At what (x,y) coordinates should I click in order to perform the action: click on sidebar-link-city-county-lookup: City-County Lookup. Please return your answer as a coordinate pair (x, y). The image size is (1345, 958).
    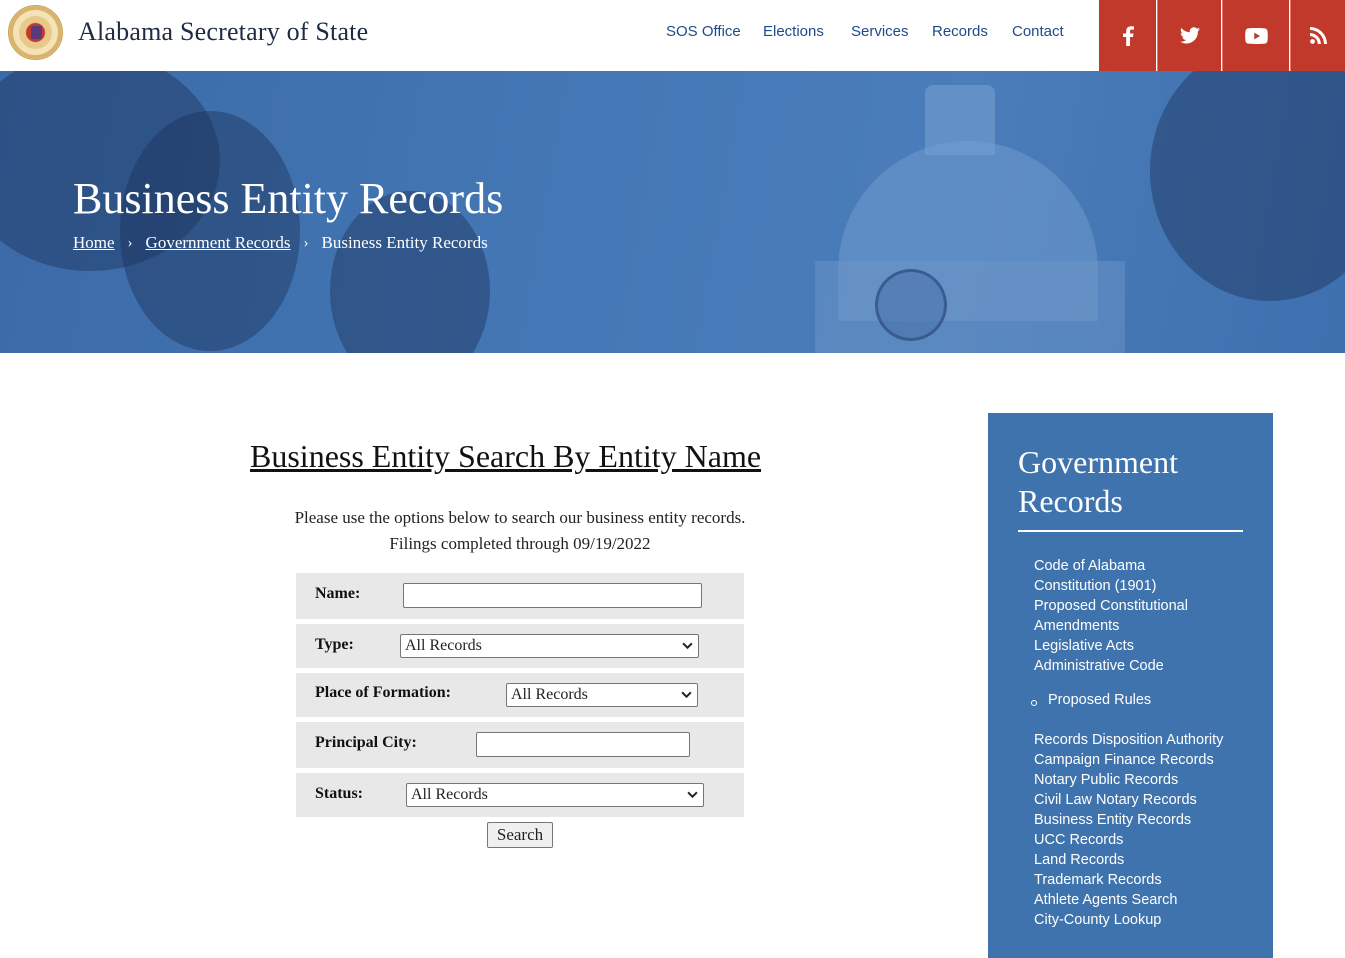
    Looking at the image, I should click on (1097, 920).